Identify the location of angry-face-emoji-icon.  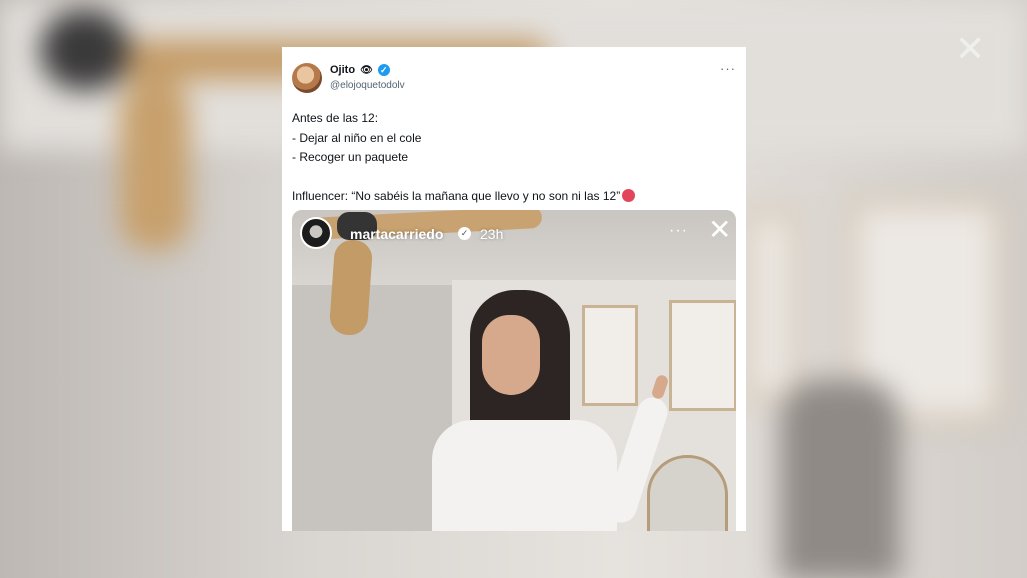
(629, 195).